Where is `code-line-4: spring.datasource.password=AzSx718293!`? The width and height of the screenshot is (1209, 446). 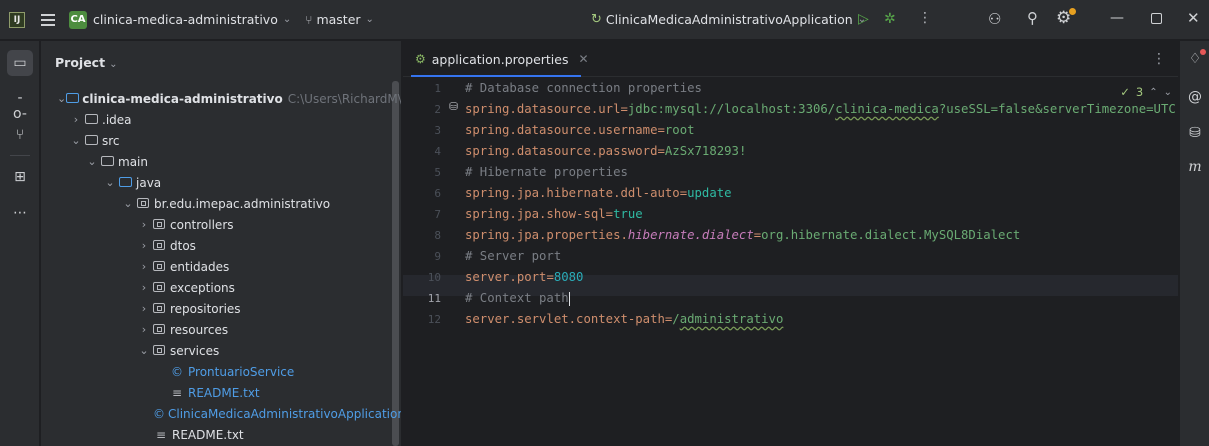
code-line-4: spring.datasource.password=AzSx718293! is located at coordinates (605, 151).